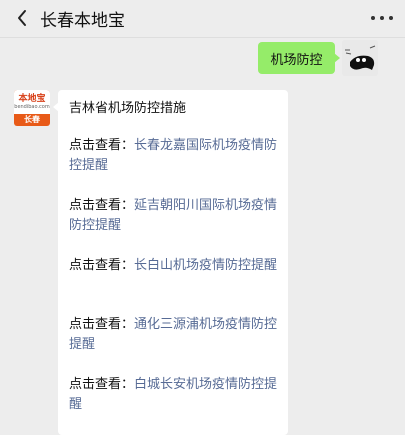  Describe the element at coordinates (205, 265) in the screenshot. I see `item-link: 长白山机场疫情防控提醒` at that location.